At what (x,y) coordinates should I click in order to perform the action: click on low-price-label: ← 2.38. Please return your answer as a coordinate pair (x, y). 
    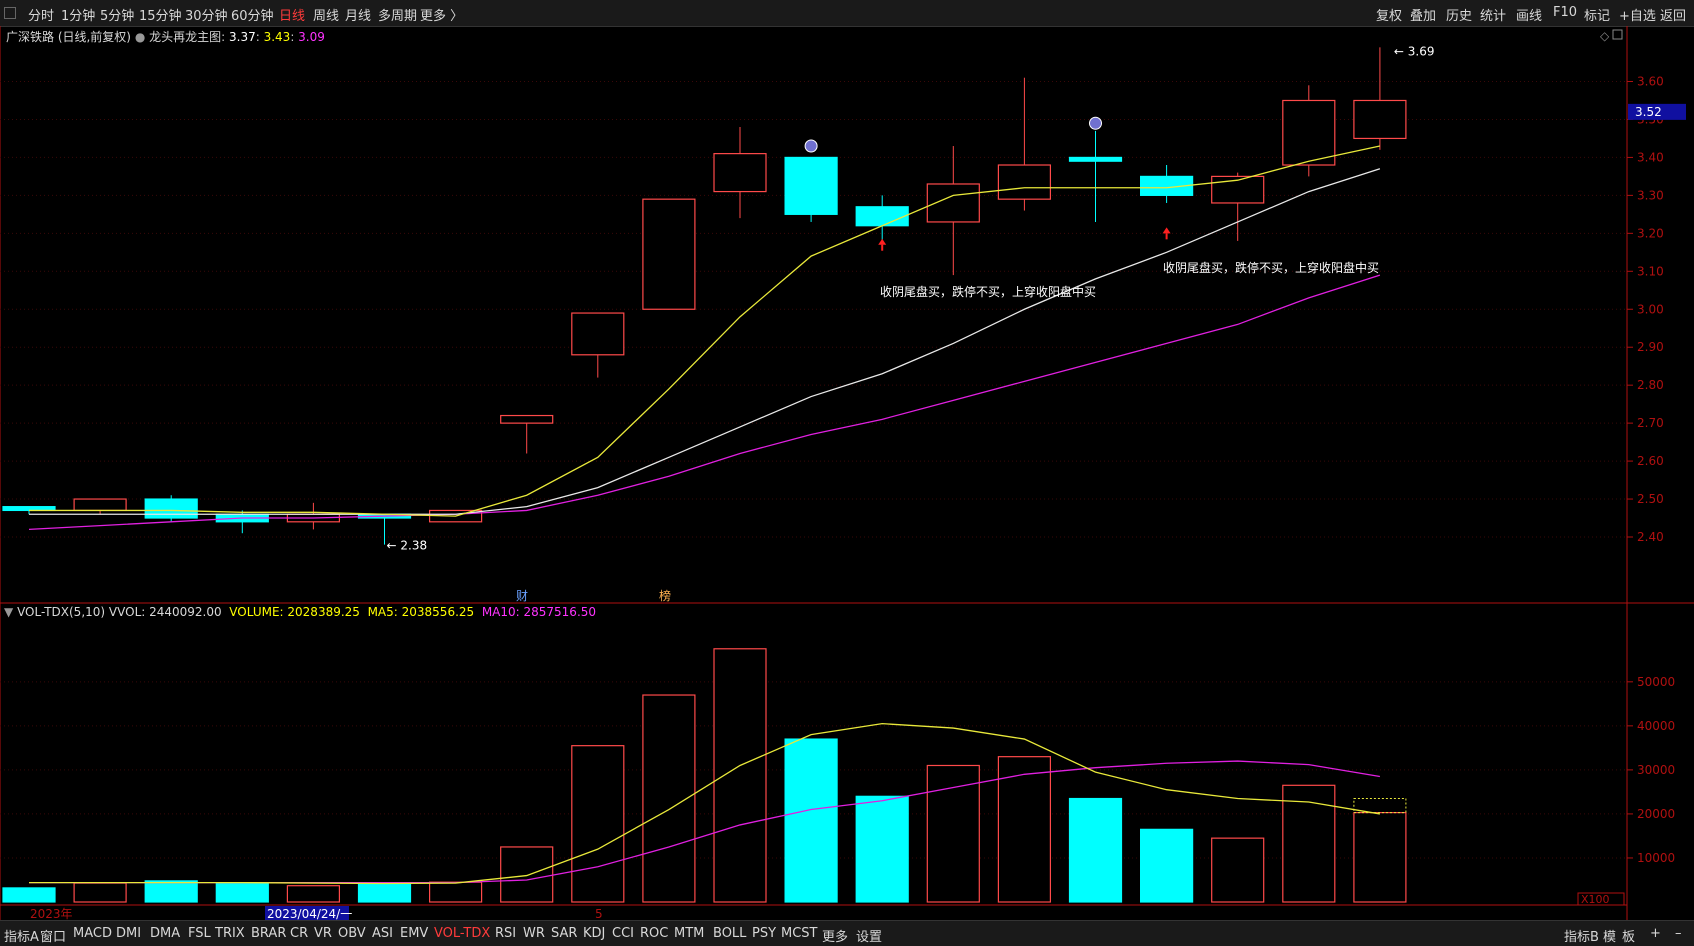
    Looking at the image, I should click on (407, 546).